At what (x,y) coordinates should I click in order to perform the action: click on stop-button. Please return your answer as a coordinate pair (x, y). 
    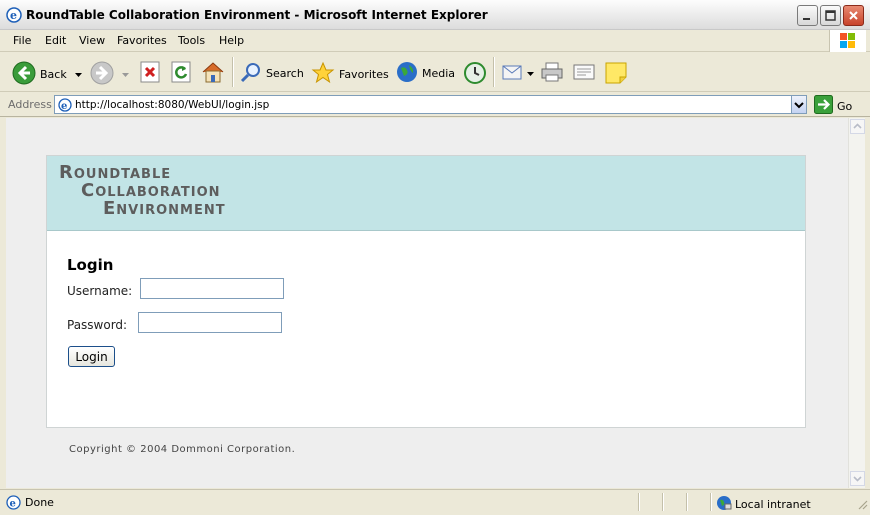
    Looking at the image, I should click on (150, 73).